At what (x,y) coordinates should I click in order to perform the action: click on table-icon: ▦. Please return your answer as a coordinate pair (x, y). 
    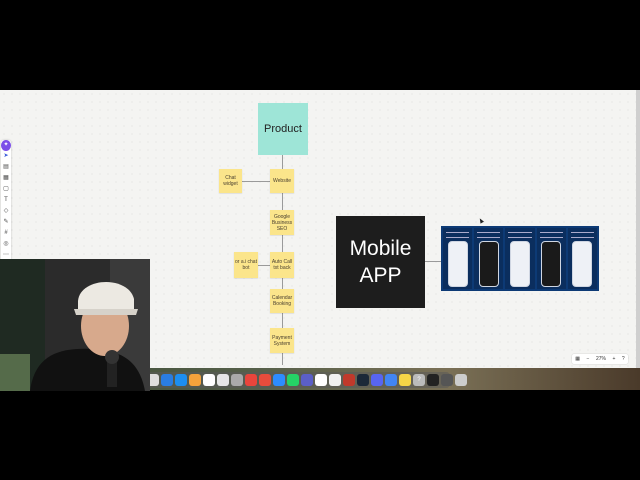
    Looking at the image, I should click on (6, 178).